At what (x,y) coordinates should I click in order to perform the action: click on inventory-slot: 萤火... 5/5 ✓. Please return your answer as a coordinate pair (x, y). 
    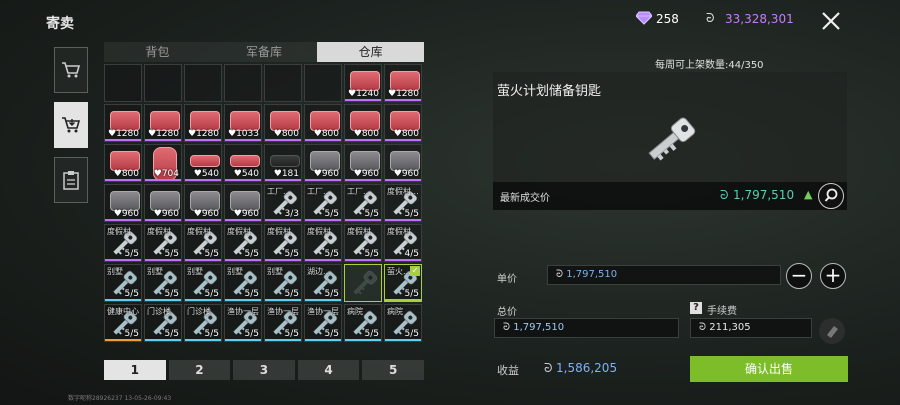
    Looking at the image, I should click on (403, 283).